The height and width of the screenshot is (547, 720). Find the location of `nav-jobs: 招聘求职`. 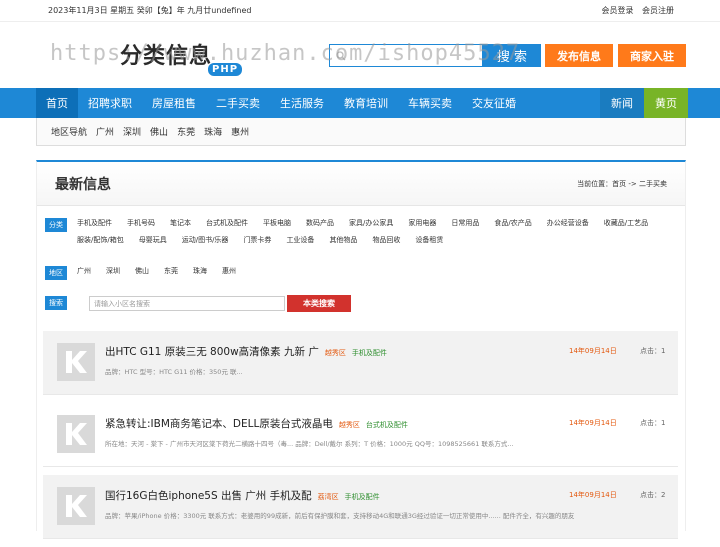

nav-jobs: 招聘求职 is located at coordinates (110, 103).